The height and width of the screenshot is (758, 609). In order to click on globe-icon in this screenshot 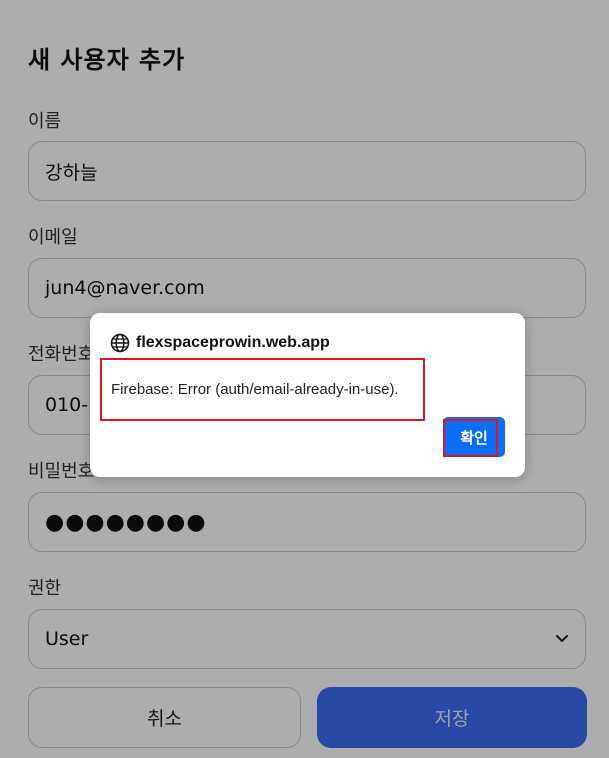, I will do `click(120, 343)`.